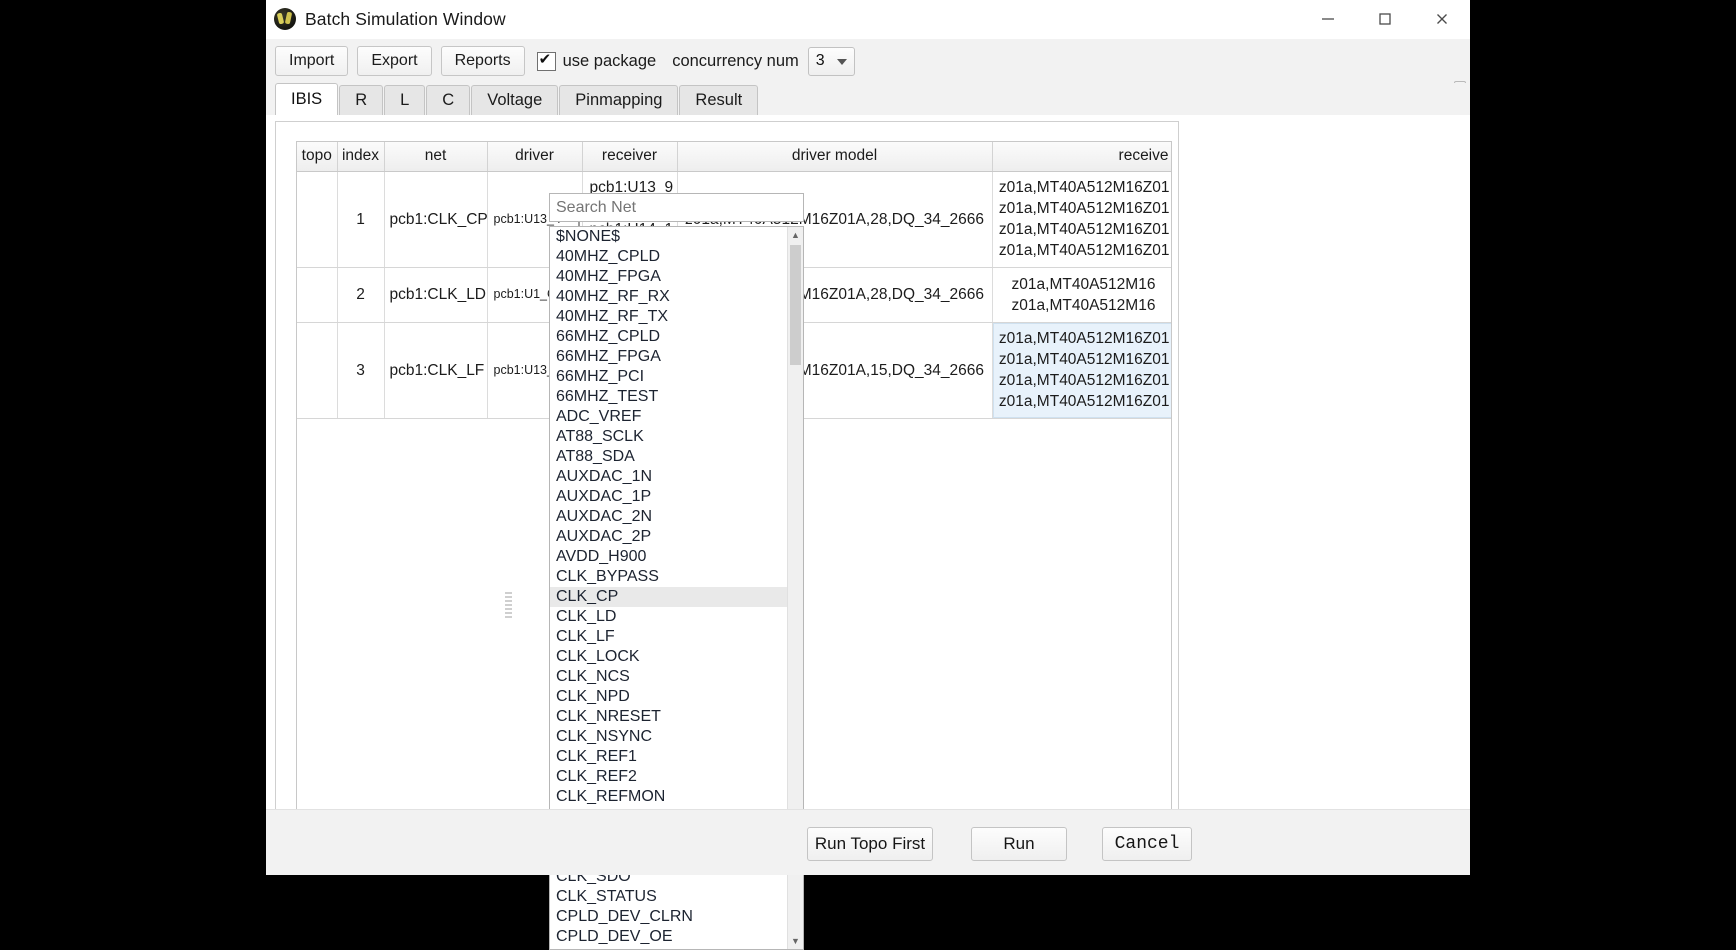 This screenshot has width=1736, height=950. I want to click on list-item: CLK_BYPASS, so click(668, 577).